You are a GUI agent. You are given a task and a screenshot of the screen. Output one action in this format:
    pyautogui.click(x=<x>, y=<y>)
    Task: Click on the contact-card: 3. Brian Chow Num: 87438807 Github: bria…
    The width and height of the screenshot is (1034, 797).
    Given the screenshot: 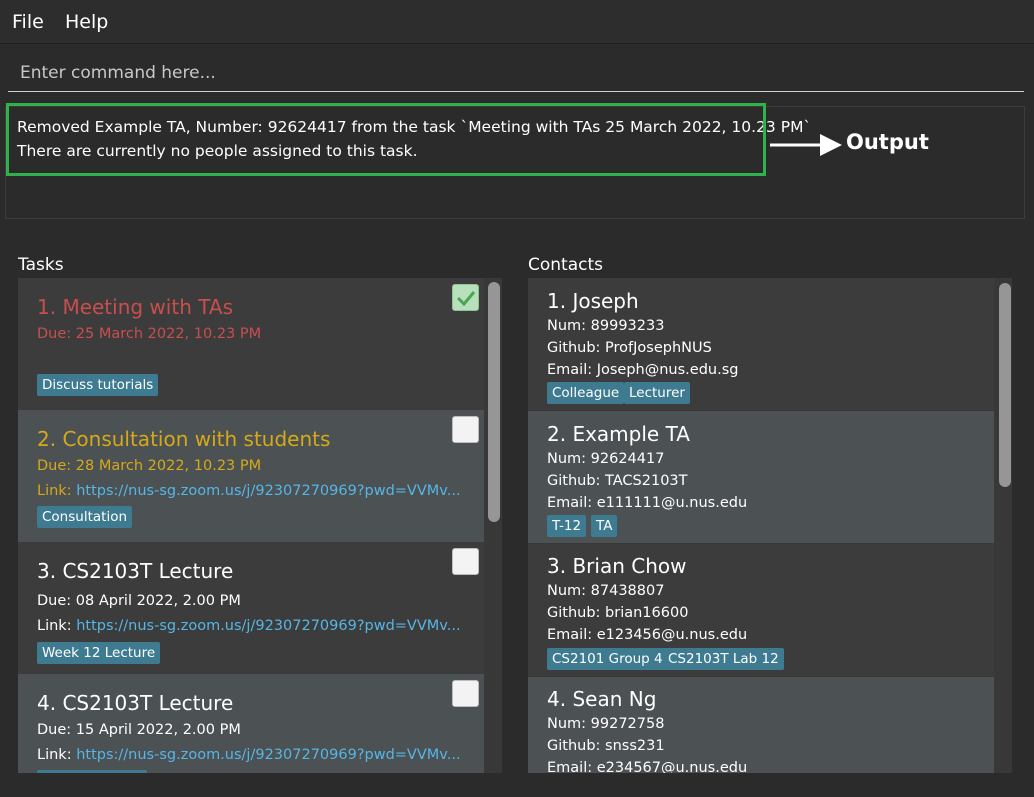 What is the action you would take?
    pyautogui.click(x=761, y=610)
    